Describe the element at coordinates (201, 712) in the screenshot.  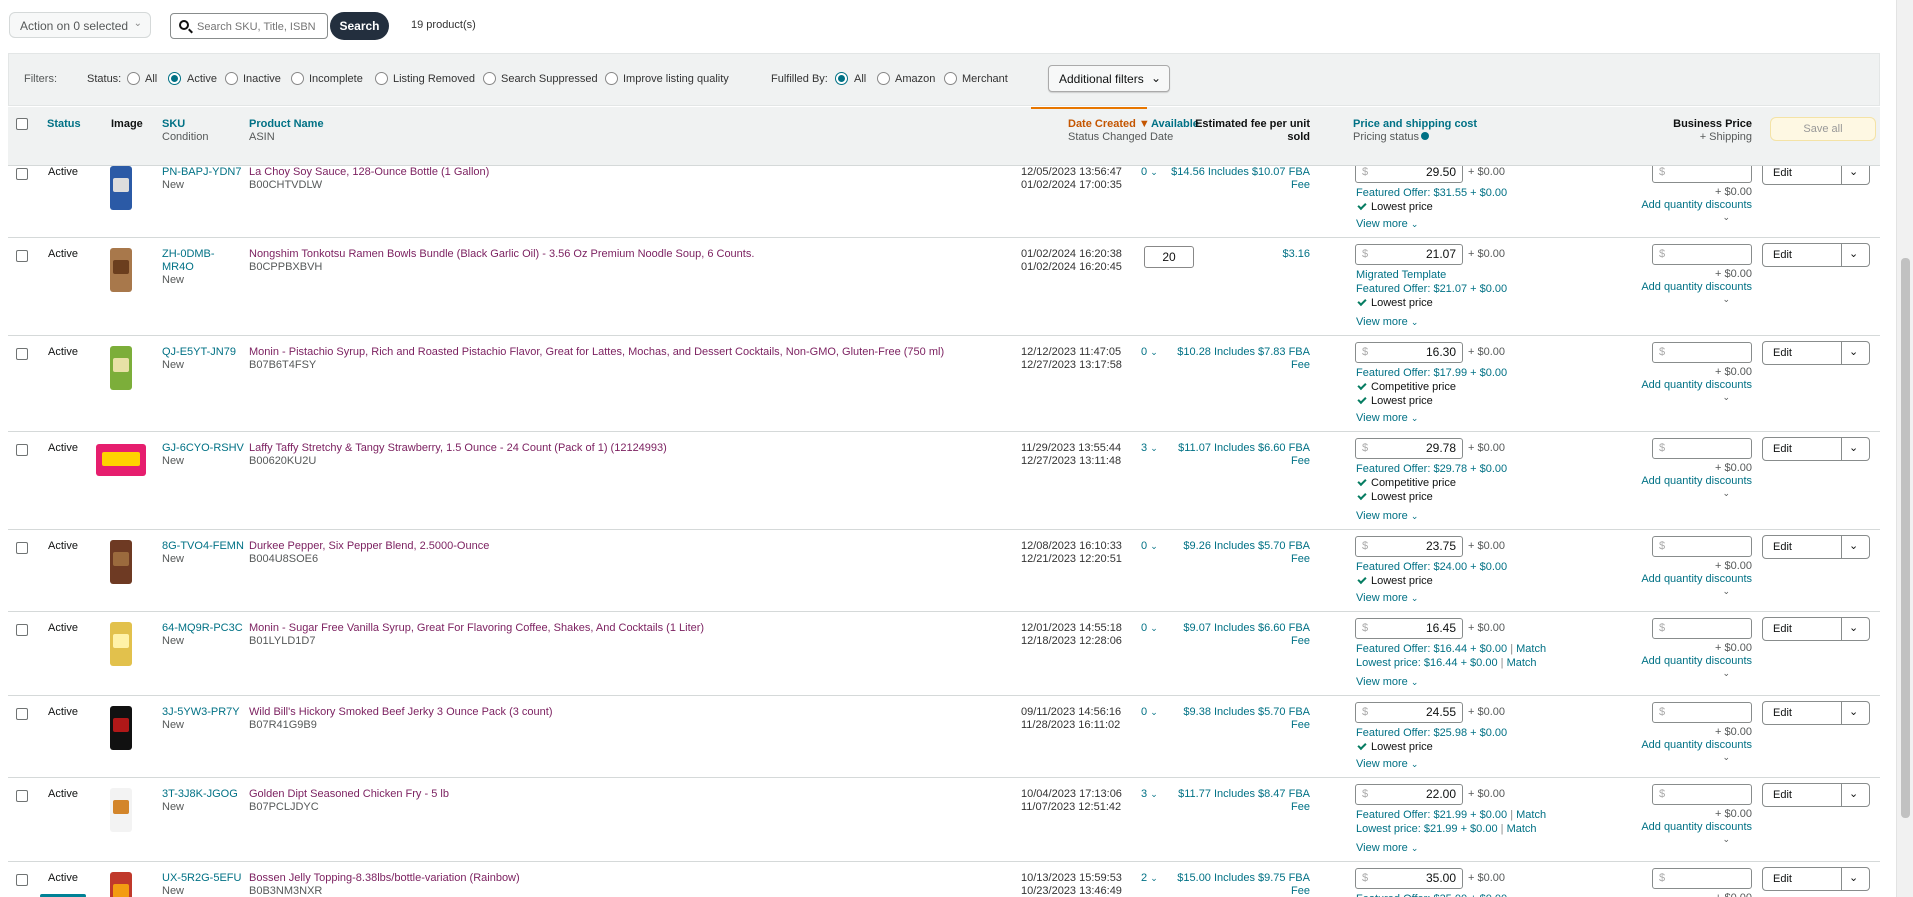
I see `sku-link: 3J-5YW3-PR7Y` at that location.